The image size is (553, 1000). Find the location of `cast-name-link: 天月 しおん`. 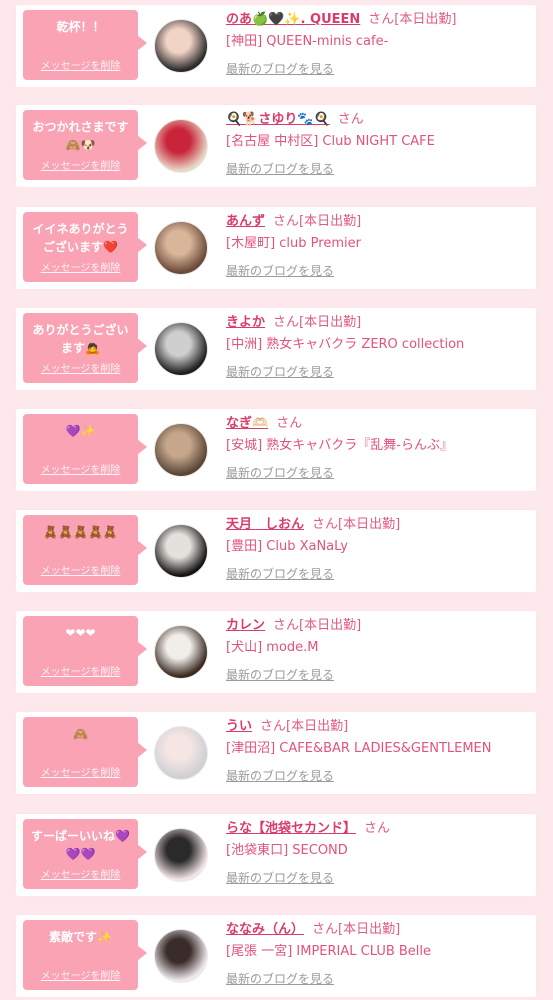

cast-name-link: 天月 しおん is located at coordinates (265, 524).